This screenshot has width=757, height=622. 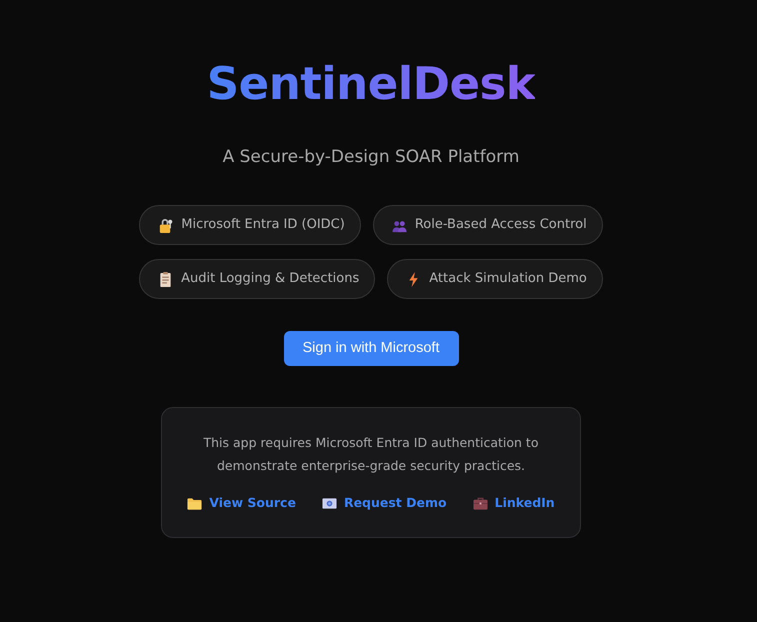 What do you see at coordinates (371, 348) in the screenshot?
I see `sign-in-button: Sign in with Microsoft` at bounding box center [371, 348].